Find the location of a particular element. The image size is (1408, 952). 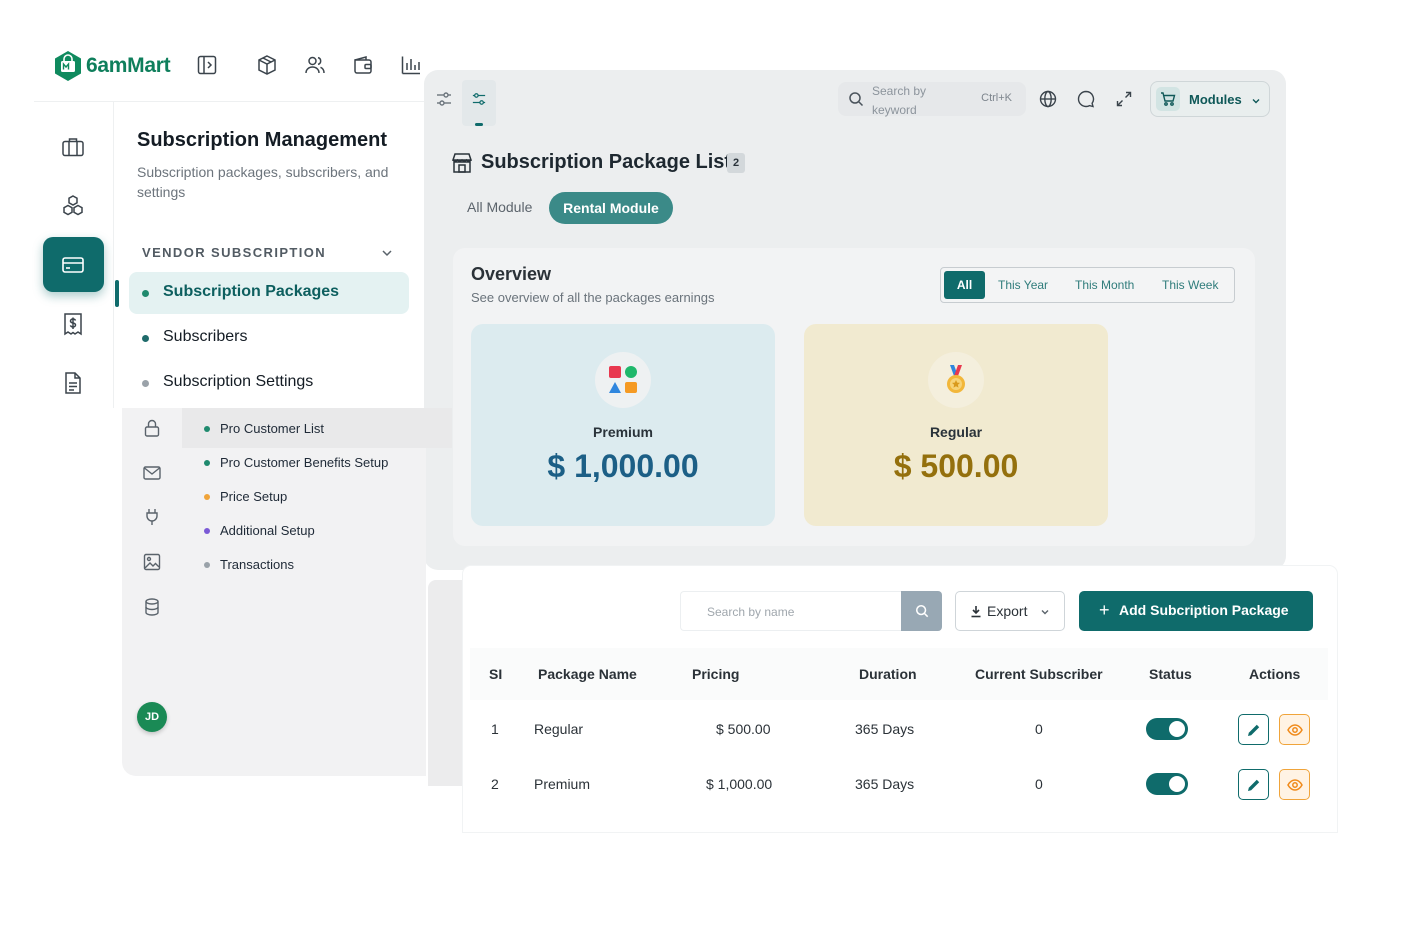

mail-icon is located at coordinates (152, 473).